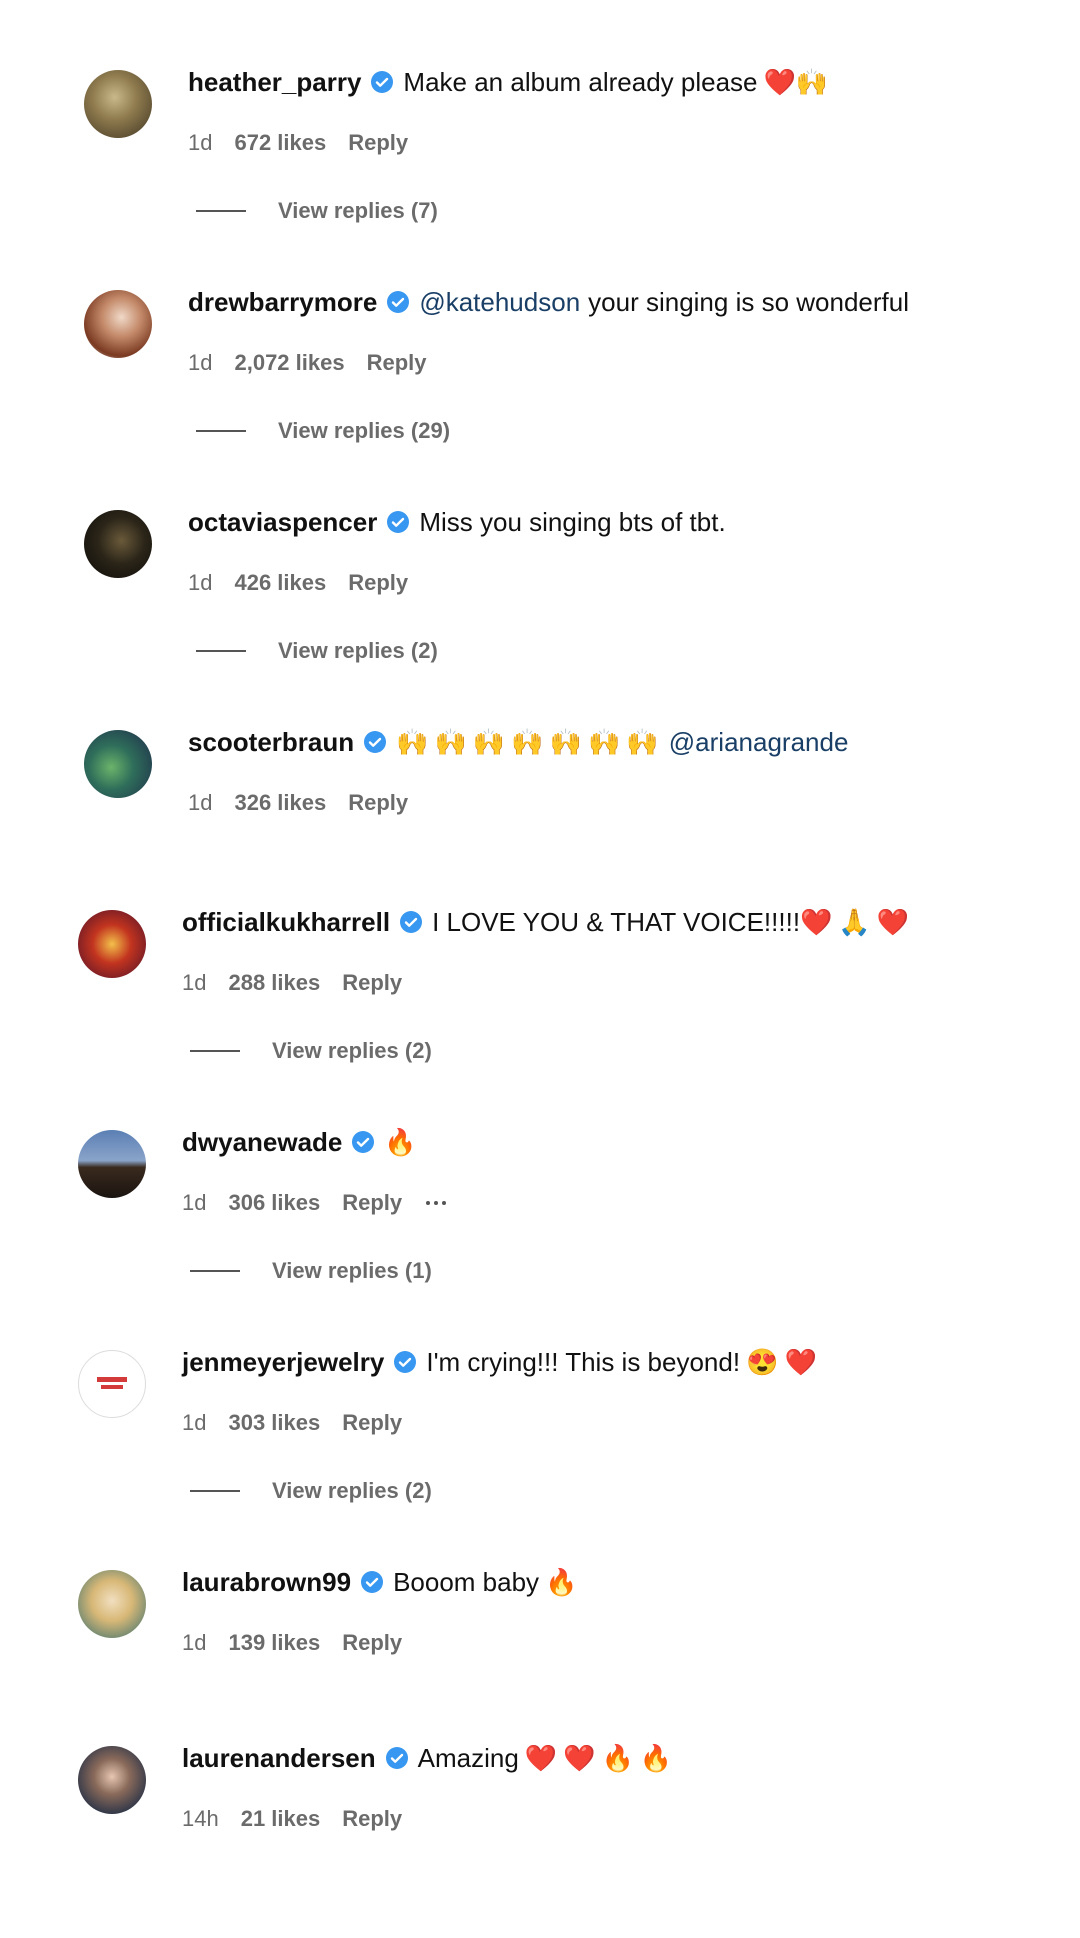 The width and height of the screenshot is (1080, 1938). What do you see at coordinates (271, 742) in the screenshot?
I see `username: scooterbraun` at bounding box center [271, 742].